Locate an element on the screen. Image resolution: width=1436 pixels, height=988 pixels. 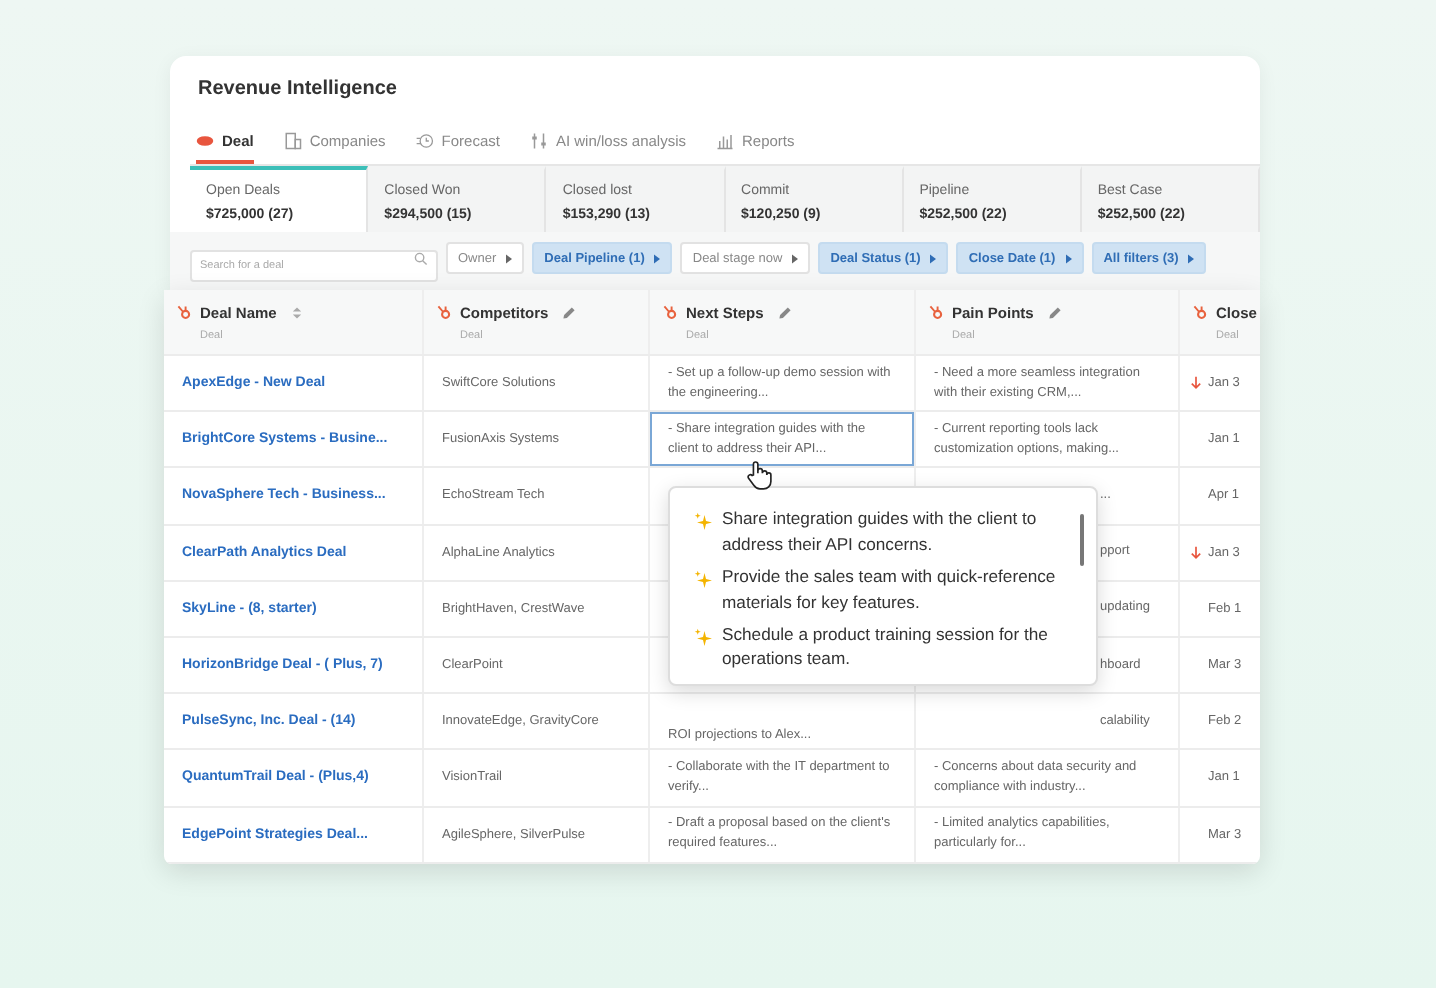
app-title: Revenue Intelligence is located at coordinates (297, 90).